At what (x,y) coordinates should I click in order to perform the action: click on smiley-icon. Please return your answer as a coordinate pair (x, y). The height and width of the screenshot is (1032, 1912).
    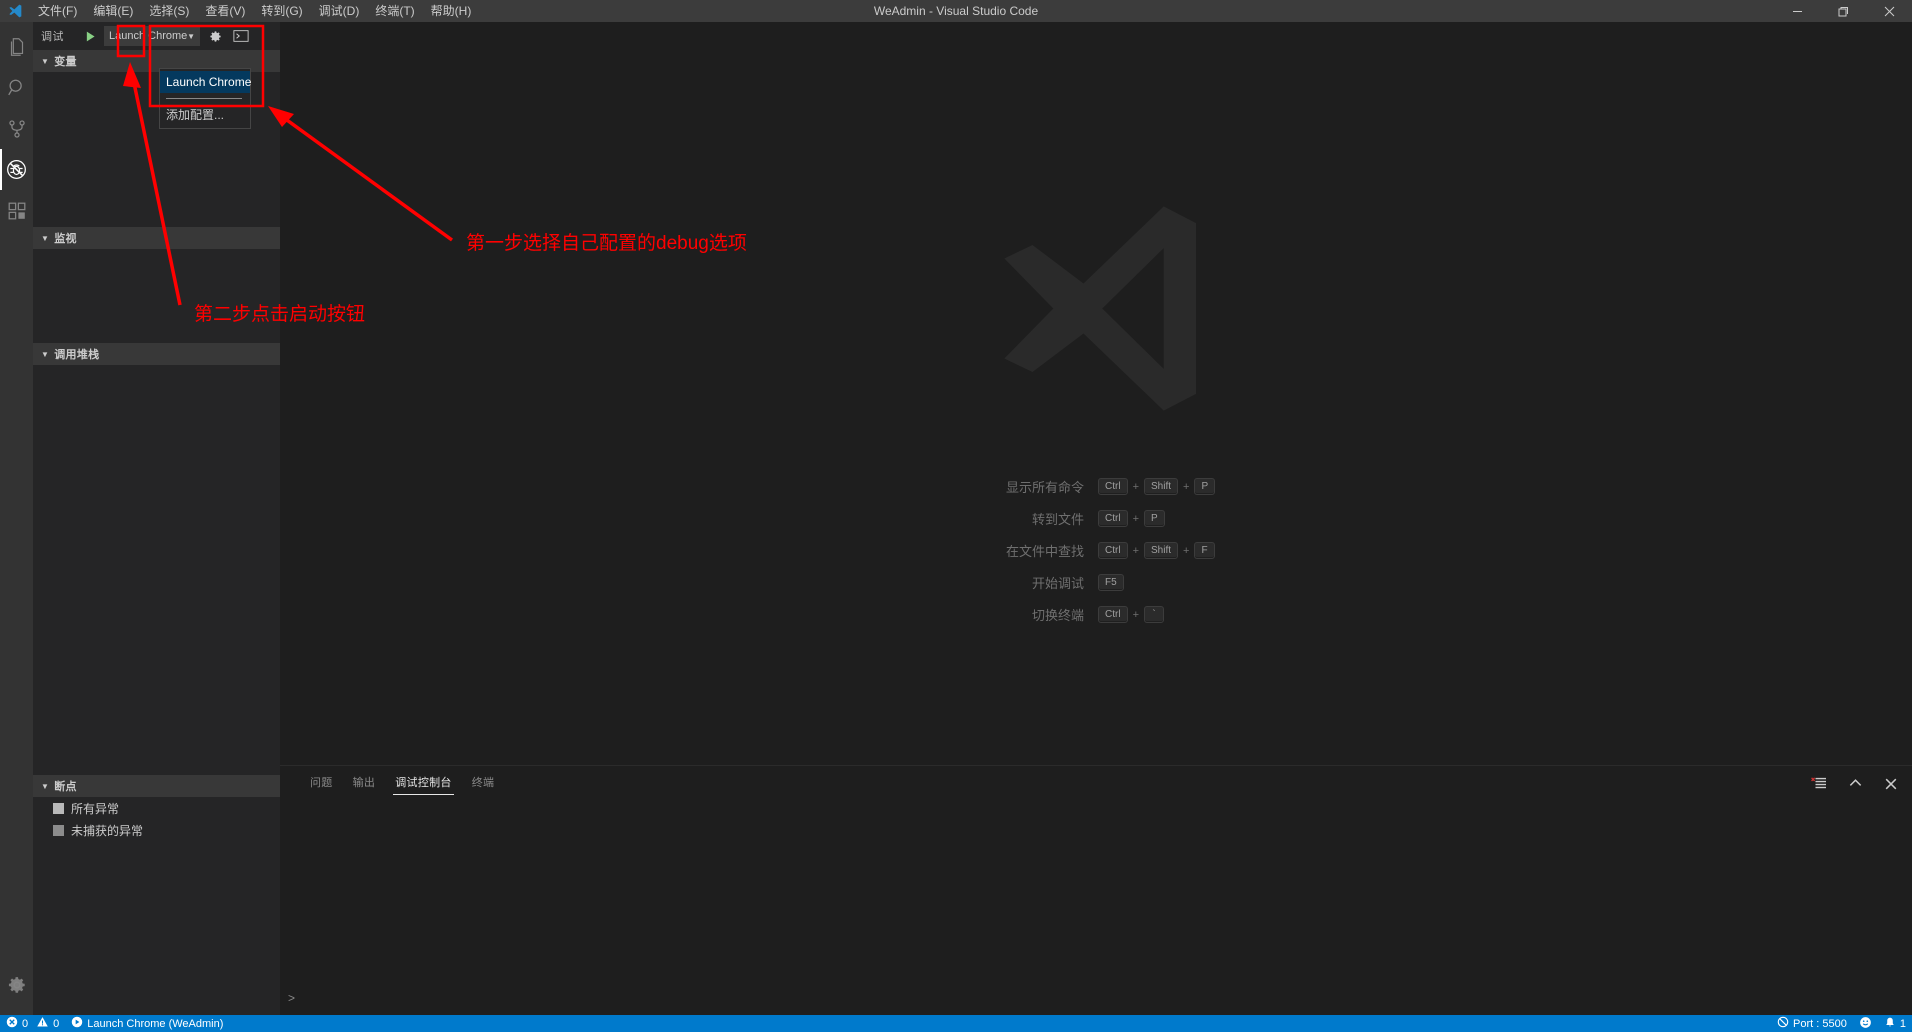
    Looking at the image, I should click on (1865, 1024).